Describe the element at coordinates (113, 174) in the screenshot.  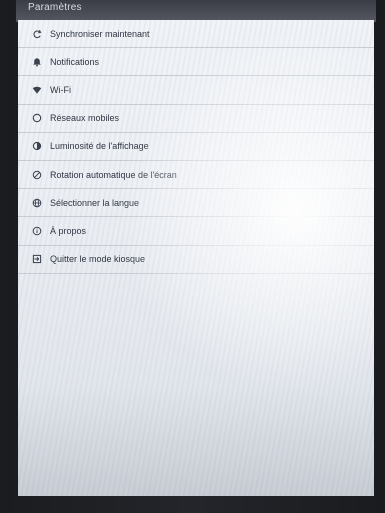
I see `menu-item-label: Rotation automatique de l'écran` at that location.